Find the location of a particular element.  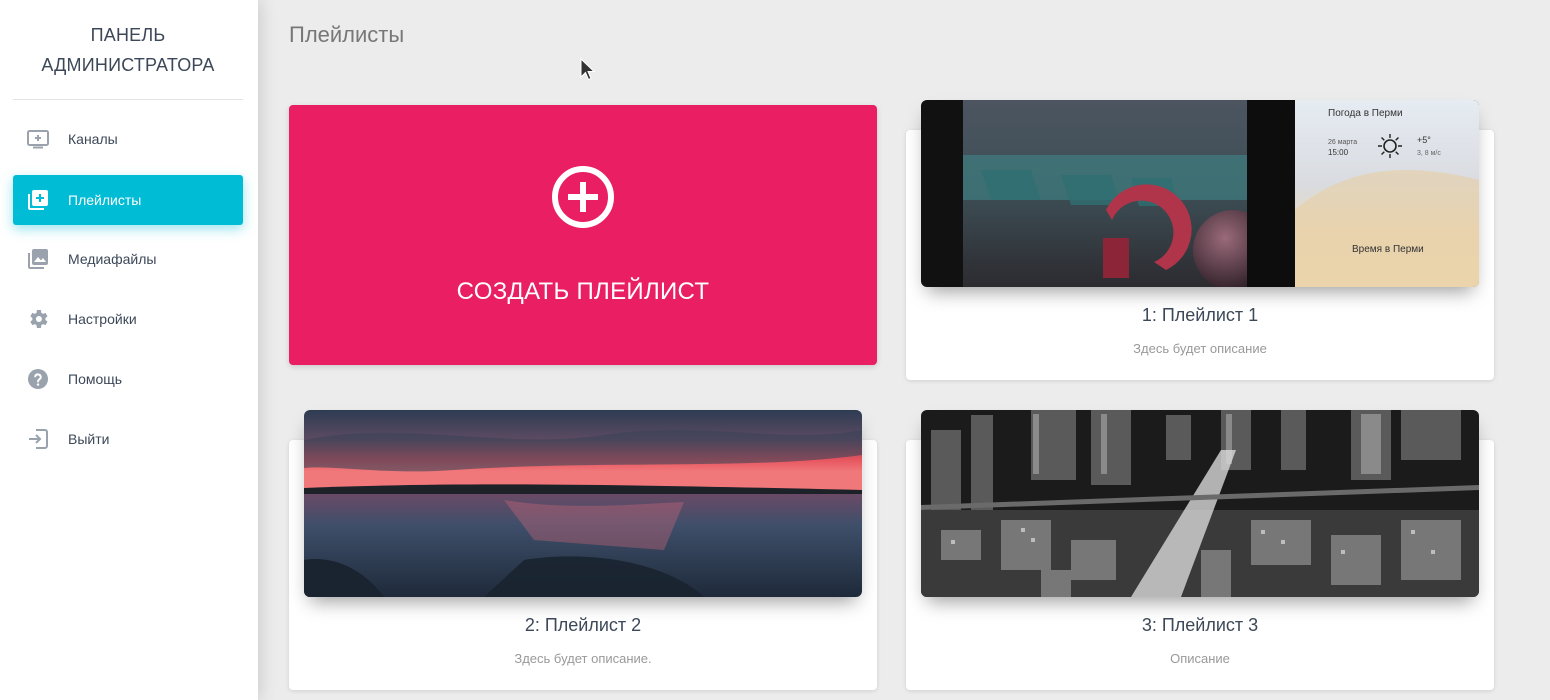

library-add-icon is located at coordinates (38, 200).